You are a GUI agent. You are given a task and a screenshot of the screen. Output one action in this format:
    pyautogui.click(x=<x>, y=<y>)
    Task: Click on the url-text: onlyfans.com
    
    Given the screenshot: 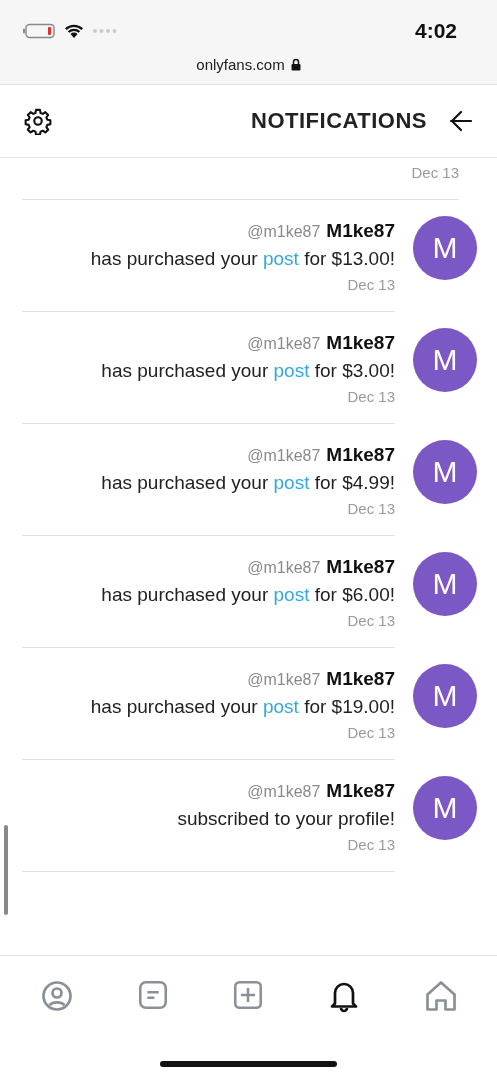 What is the action you would take?
    pyautogui.click(x=240, y=64)
    